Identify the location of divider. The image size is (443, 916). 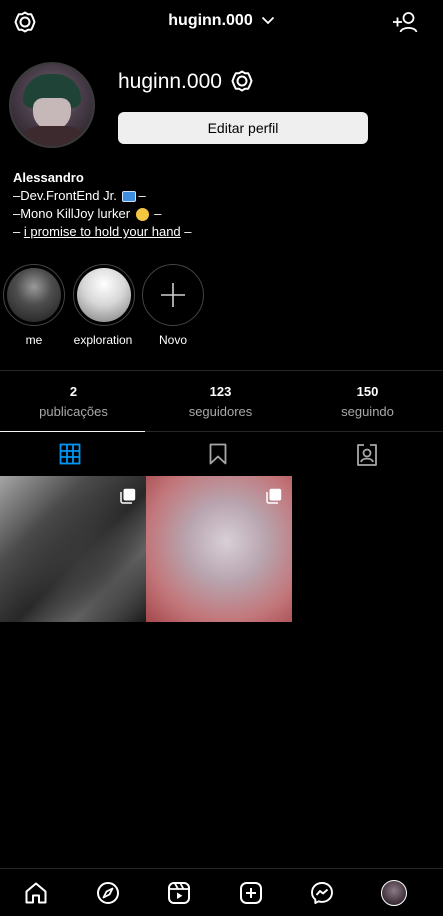
(221, 370).